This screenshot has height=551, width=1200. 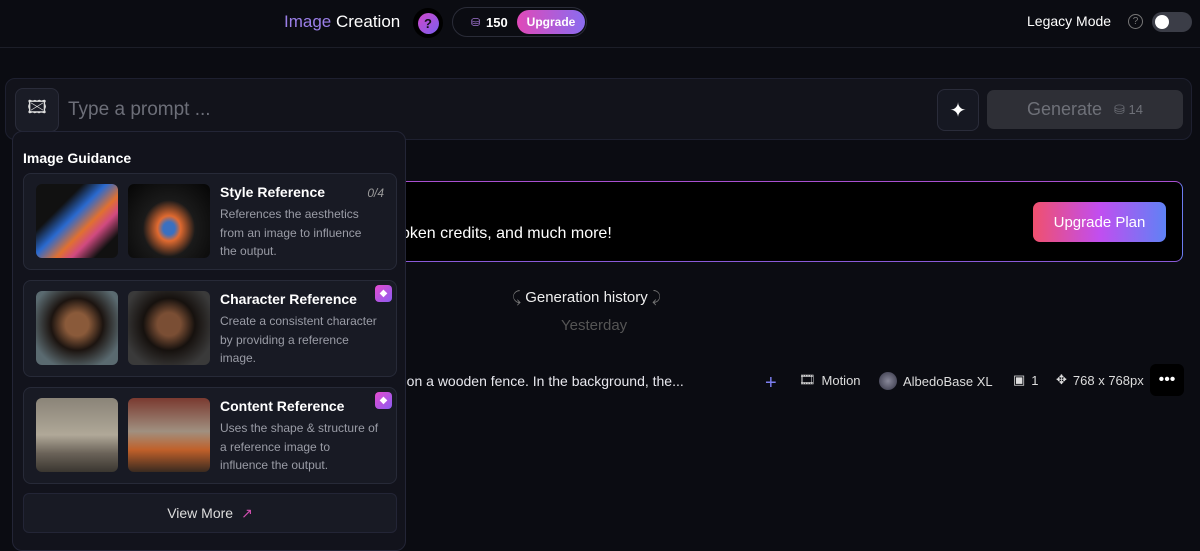 I want to click on image-guidance-button: 🖾, so click(x=37, y=110).